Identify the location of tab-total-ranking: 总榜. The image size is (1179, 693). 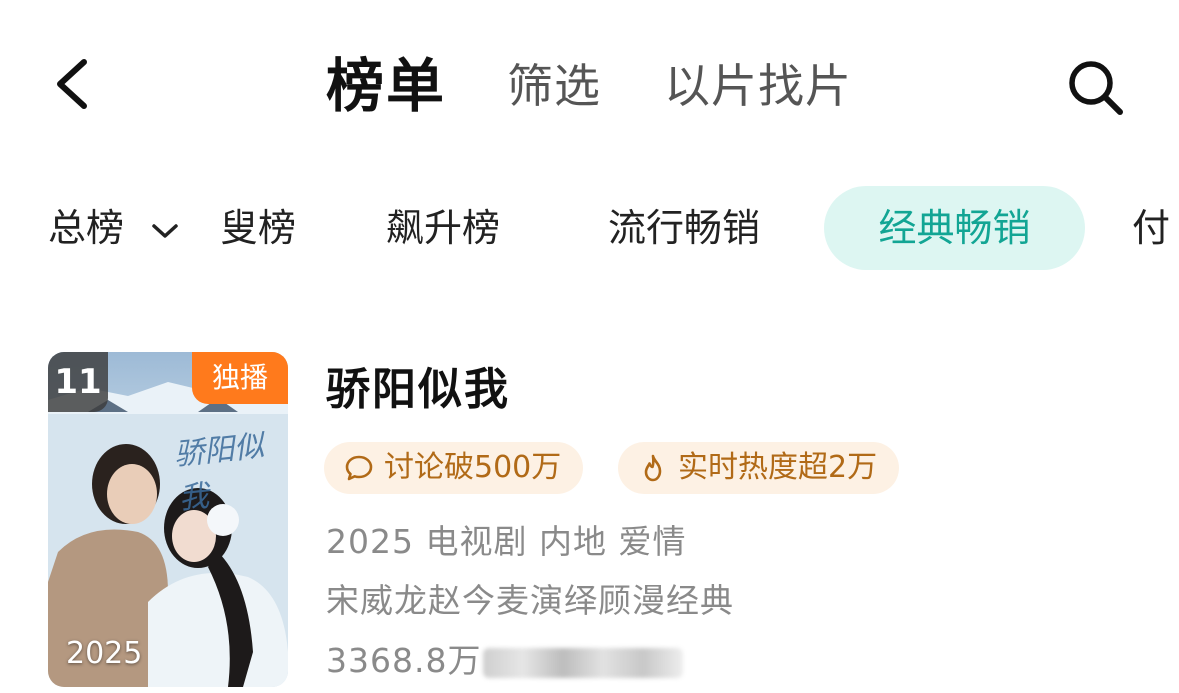
(114, 228).